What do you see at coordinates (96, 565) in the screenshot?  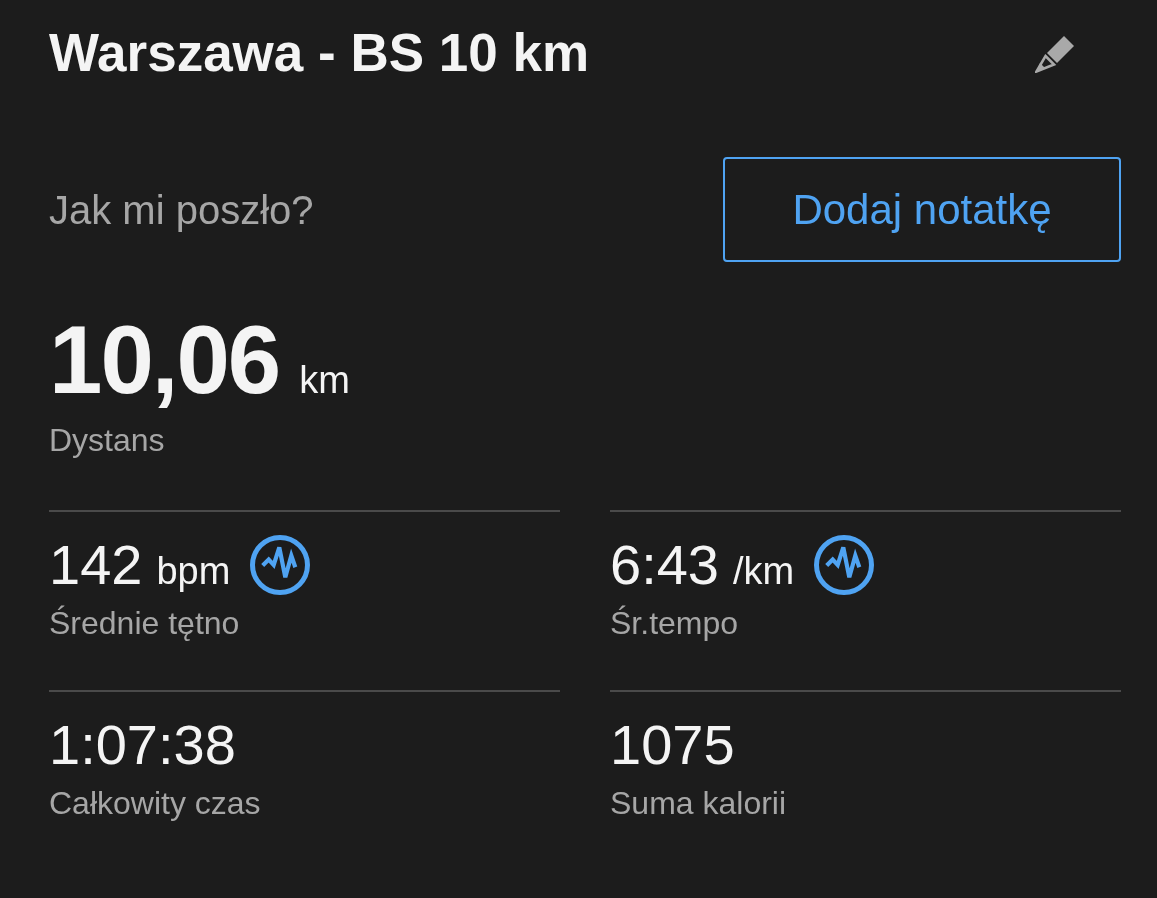 I see `stat-value: 142` at bounding box center [96, 565].